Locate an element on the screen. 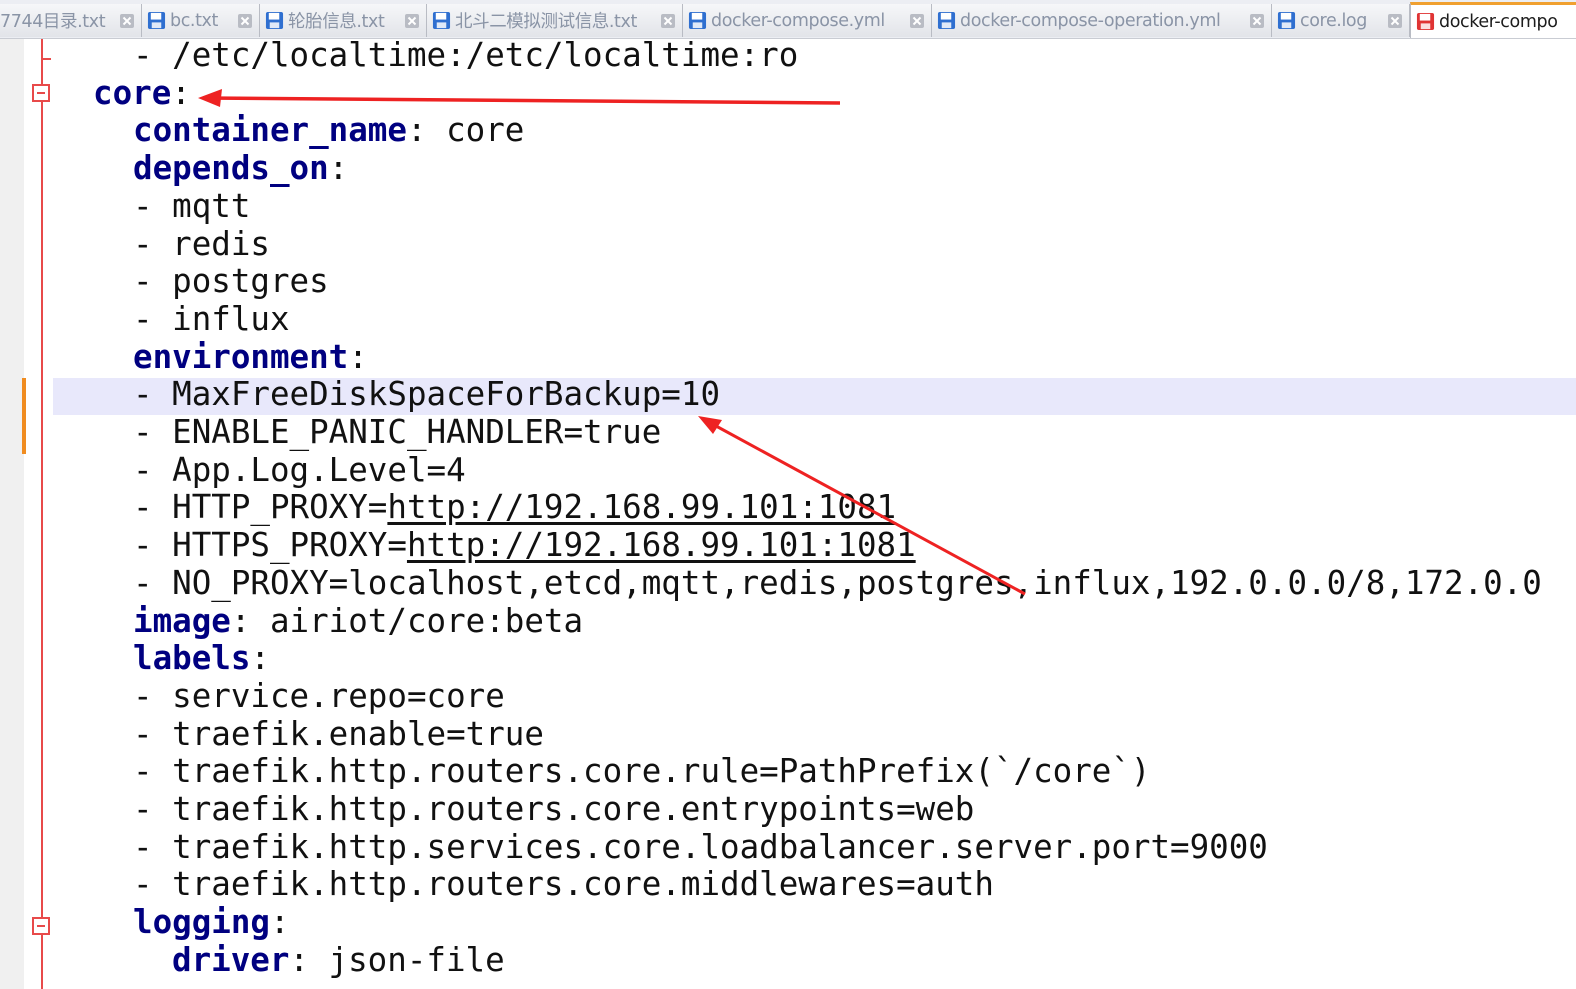 This screenshot has width=1576, height=989. yaml-value: json-file is located at coordinates (416, 959).